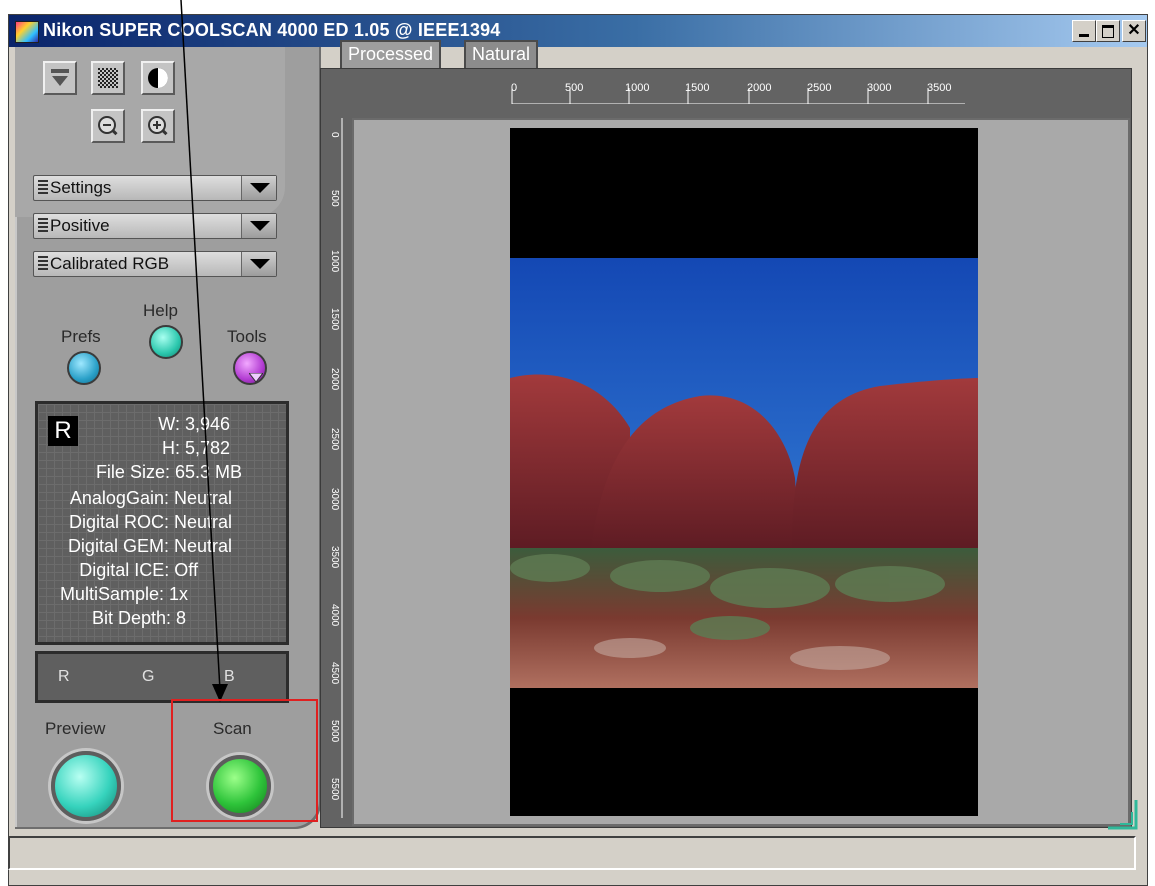 The image size is (1155, 886). What do you see at coordinates (342, 468) in the screenshot?
I see `ruler-v-ticks` at bounding box center [342, 468].